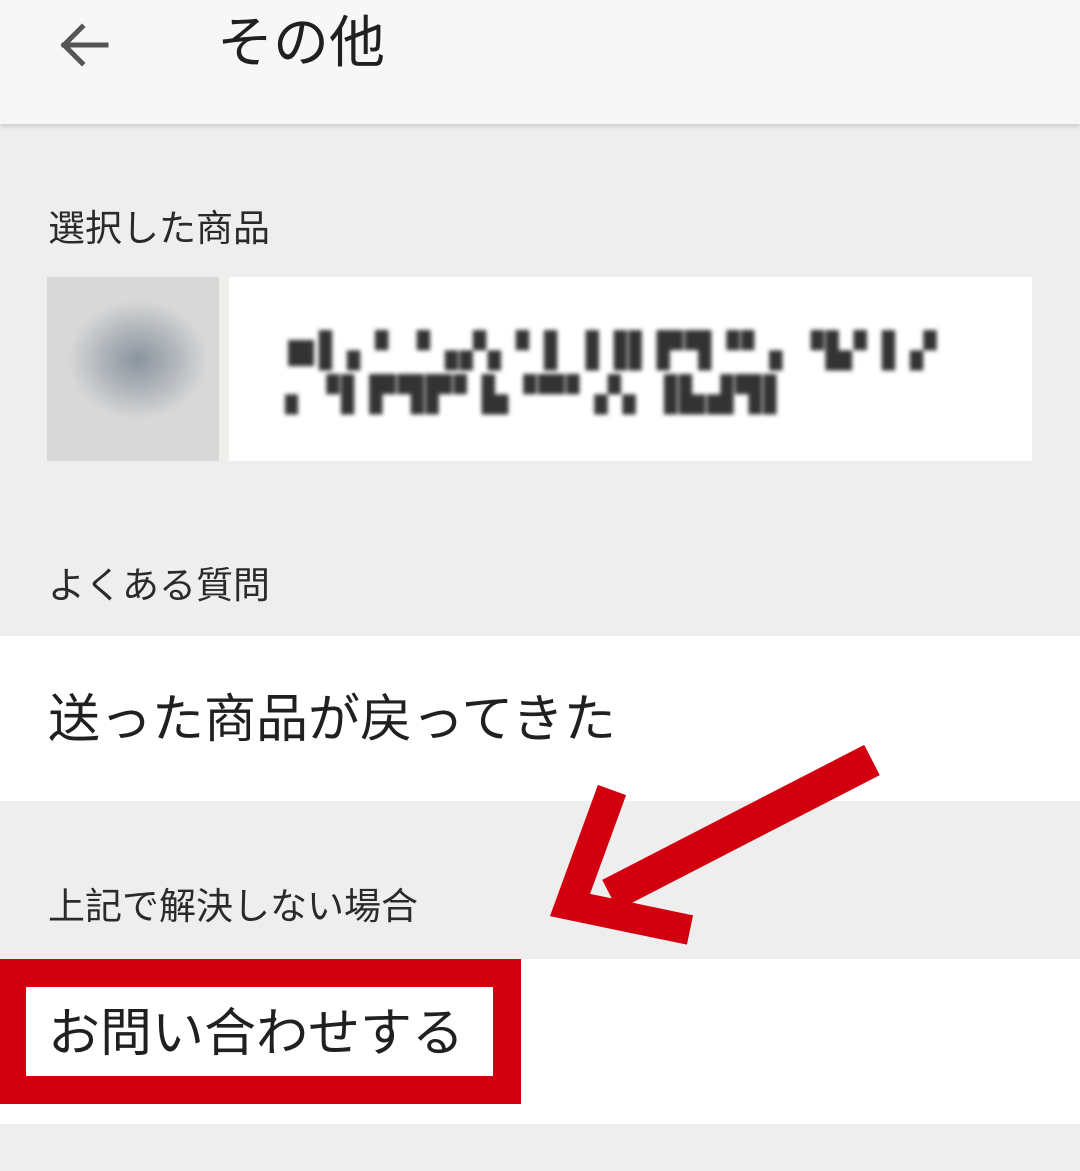 Image resolution: width=1080 pixels, height=1171 pixels. I want to click on product-name-line-2: ▖▝▌▛▜▛▘▙▝▀▘▞▖▐▙▟▜▌, so click(538, 395).